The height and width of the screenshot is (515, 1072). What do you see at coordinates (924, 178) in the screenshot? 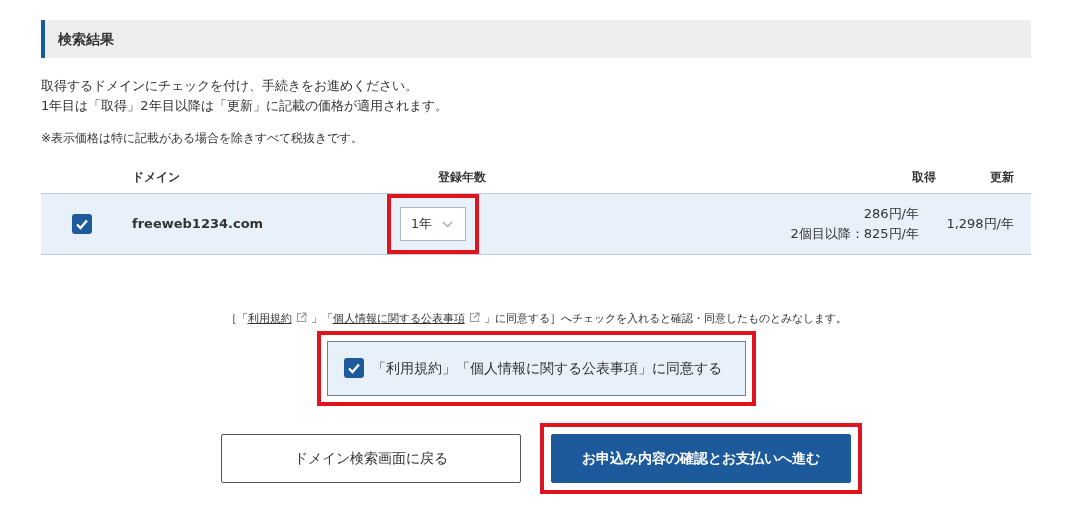
I see `column-header: 取得` at bounding box center [924, 178].